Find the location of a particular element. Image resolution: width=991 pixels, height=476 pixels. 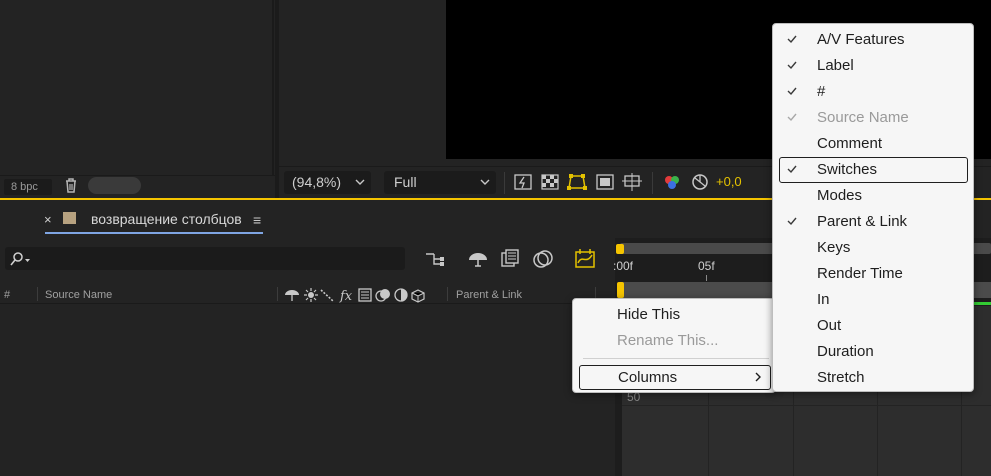

reset-exposure-icon is located at coordinates (700, 182).